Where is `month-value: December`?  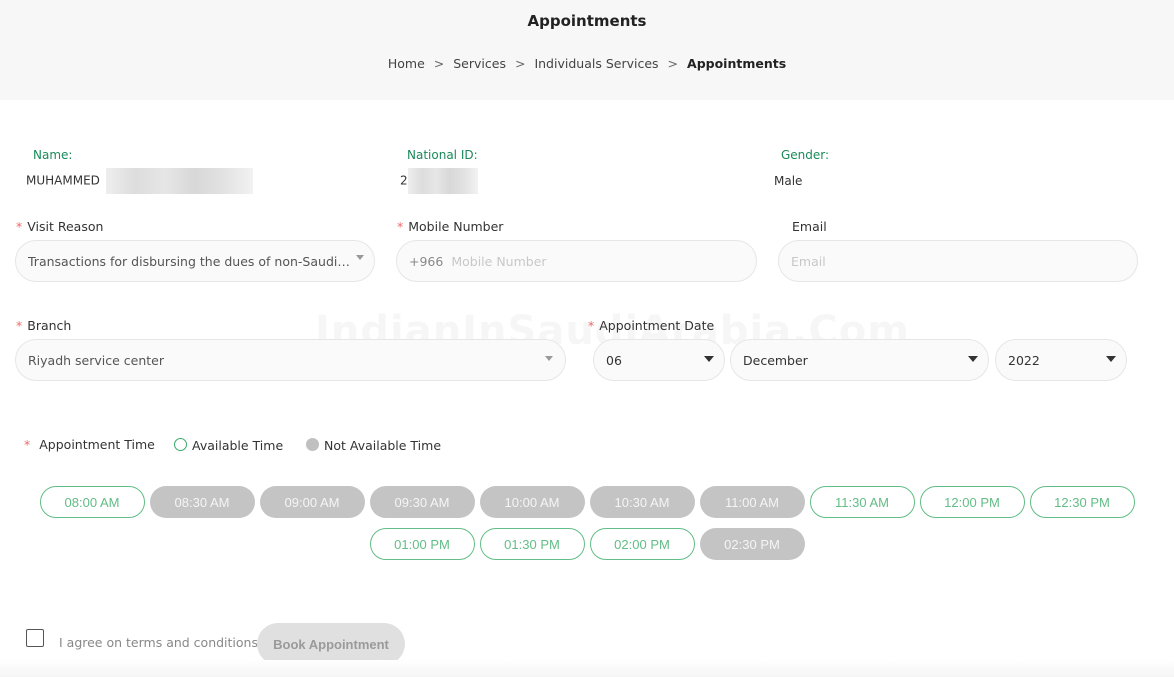
month-value: December is located at coordinates (775, 360).